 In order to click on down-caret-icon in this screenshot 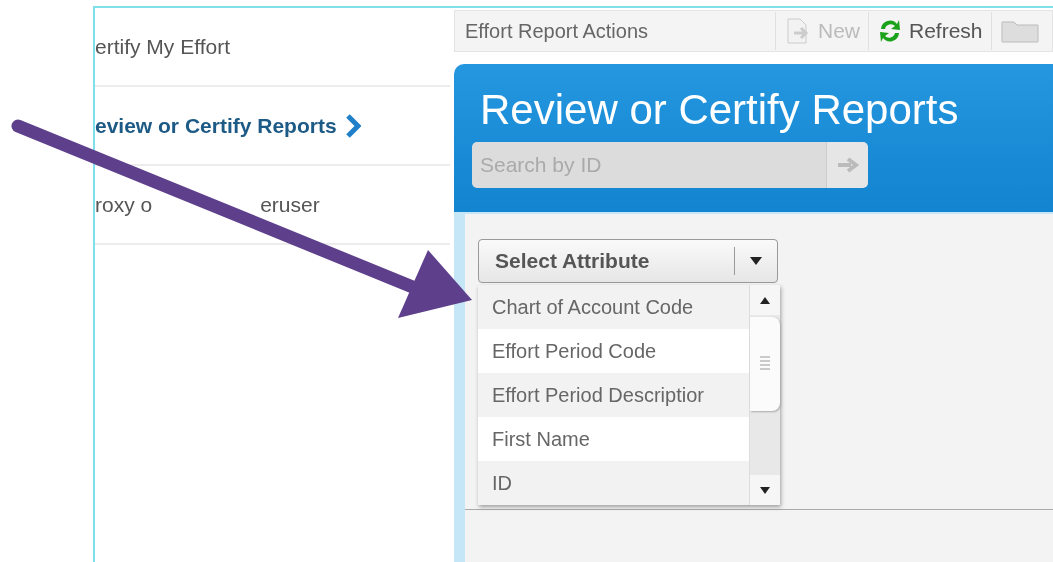, I will do `click(765, 490)`.